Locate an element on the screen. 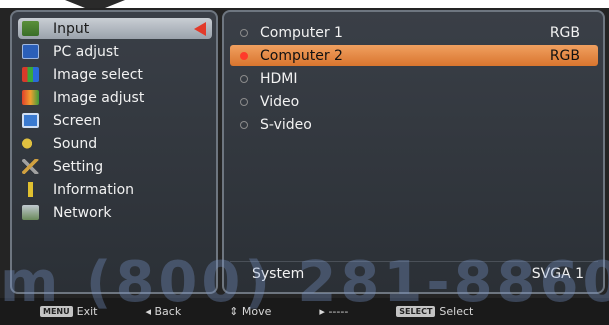 The height and width of the screenshot is (325, 609). system-status-bar: System SVGA 1 is located at coordinates (414, 273).